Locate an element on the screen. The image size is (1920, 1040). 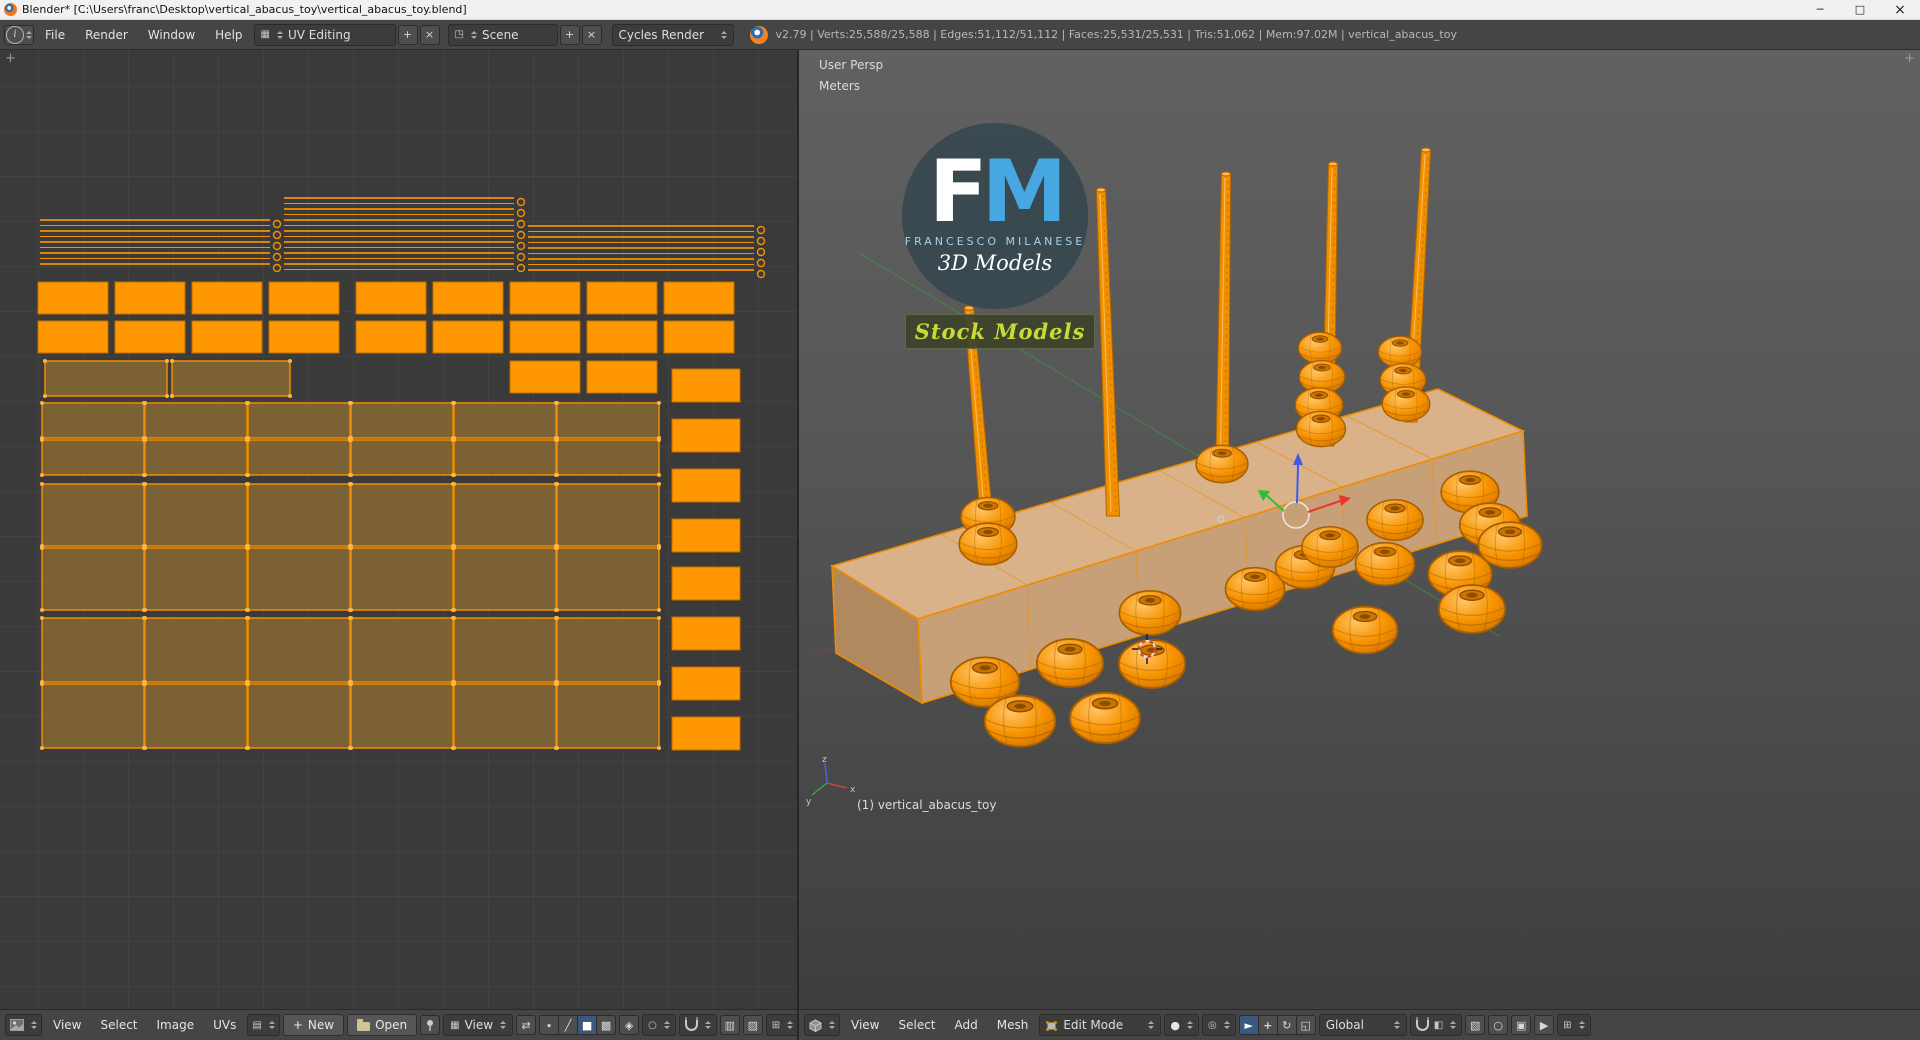
screen-layout-selector: ▦ UV Editing is located at coordinates (324, 34).